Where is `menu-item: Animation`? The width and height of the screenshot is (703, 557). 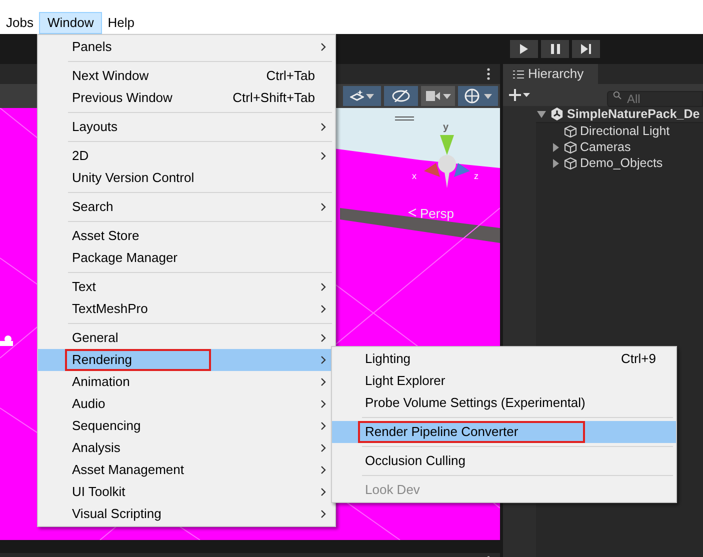 menu-item: Animation is located at coordinates (186, 382).